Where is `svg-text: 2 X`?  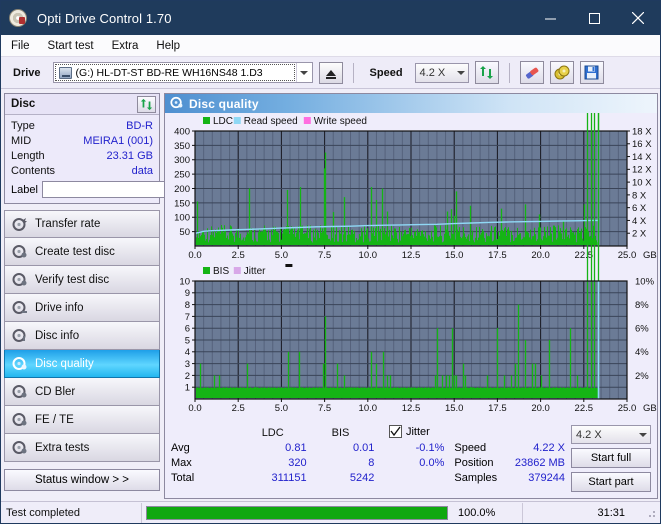 svg-text: 2 X is located at coordinates (639, 234).